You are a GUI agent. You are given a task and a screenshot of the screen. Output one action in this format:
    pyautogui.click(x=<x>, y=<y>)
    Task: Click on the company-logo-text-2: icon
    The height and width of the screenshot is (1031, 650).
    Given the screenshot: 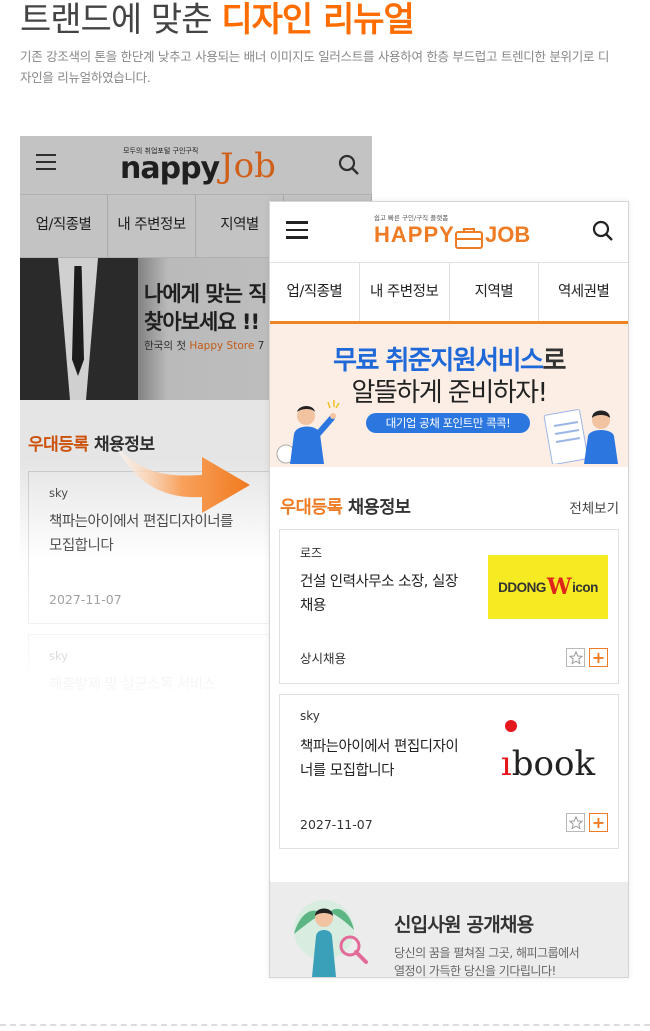 What is the action you would take?
    pyautogui.click(x=585, y=587)
    